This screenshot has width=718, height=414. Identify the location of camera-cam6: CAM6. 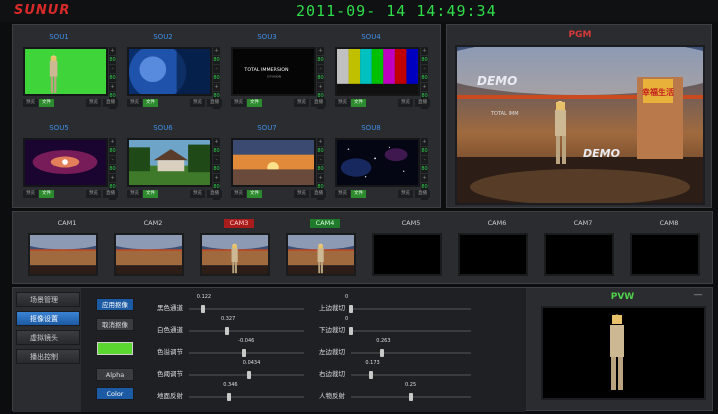
(497, 248).